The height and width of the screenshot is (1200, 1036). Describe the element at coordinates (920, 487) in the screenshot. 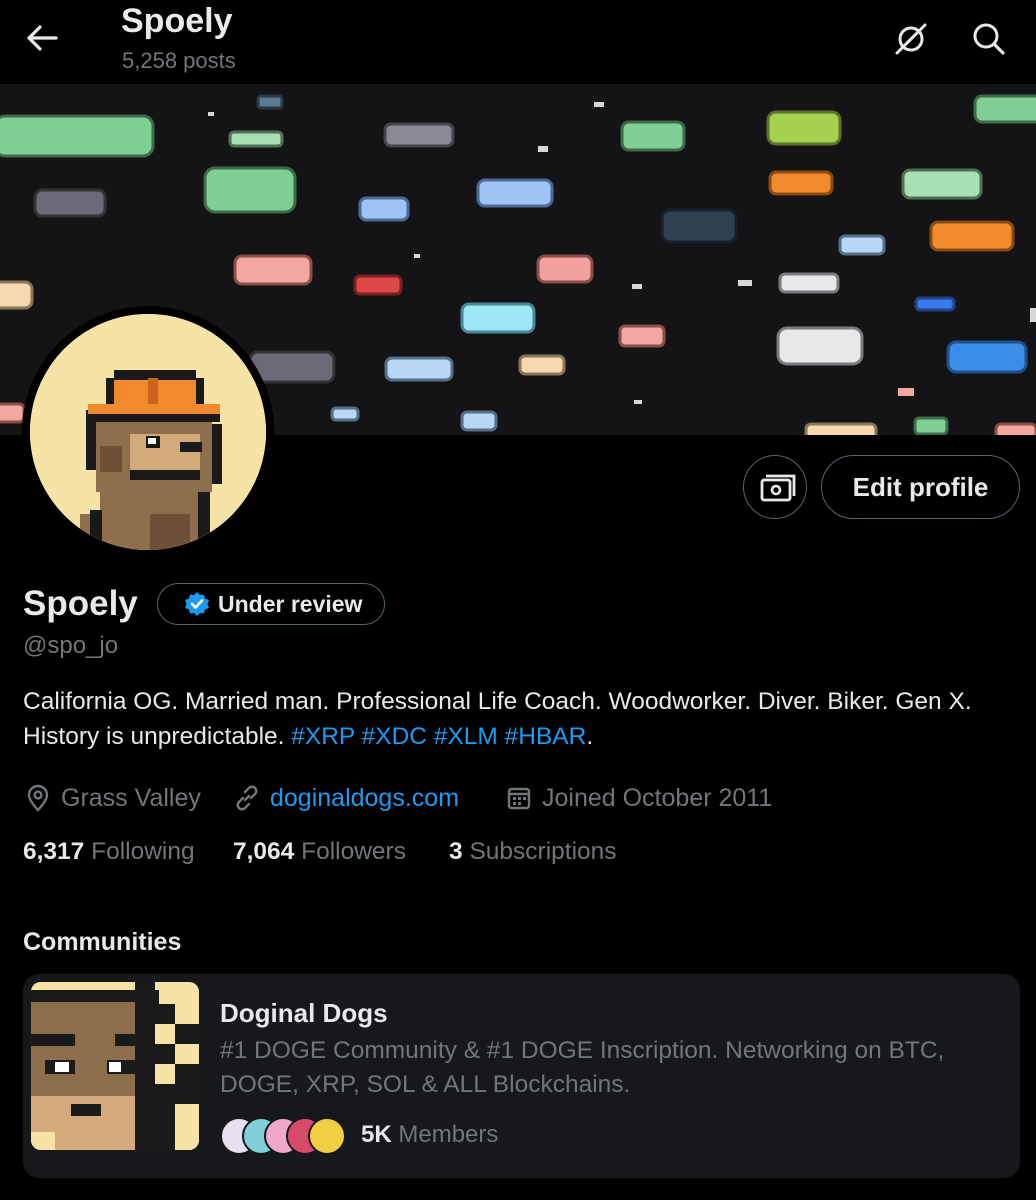

I see `edit-profile-button: Edit profile` at that location.